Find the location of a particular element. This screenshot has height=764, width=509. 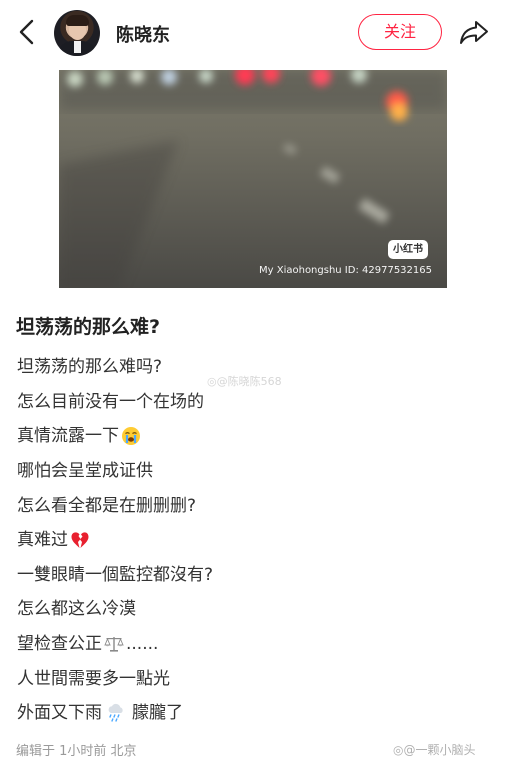

post-line-text: 怎么都这么冷漠 is located at coordinates (76, 609).